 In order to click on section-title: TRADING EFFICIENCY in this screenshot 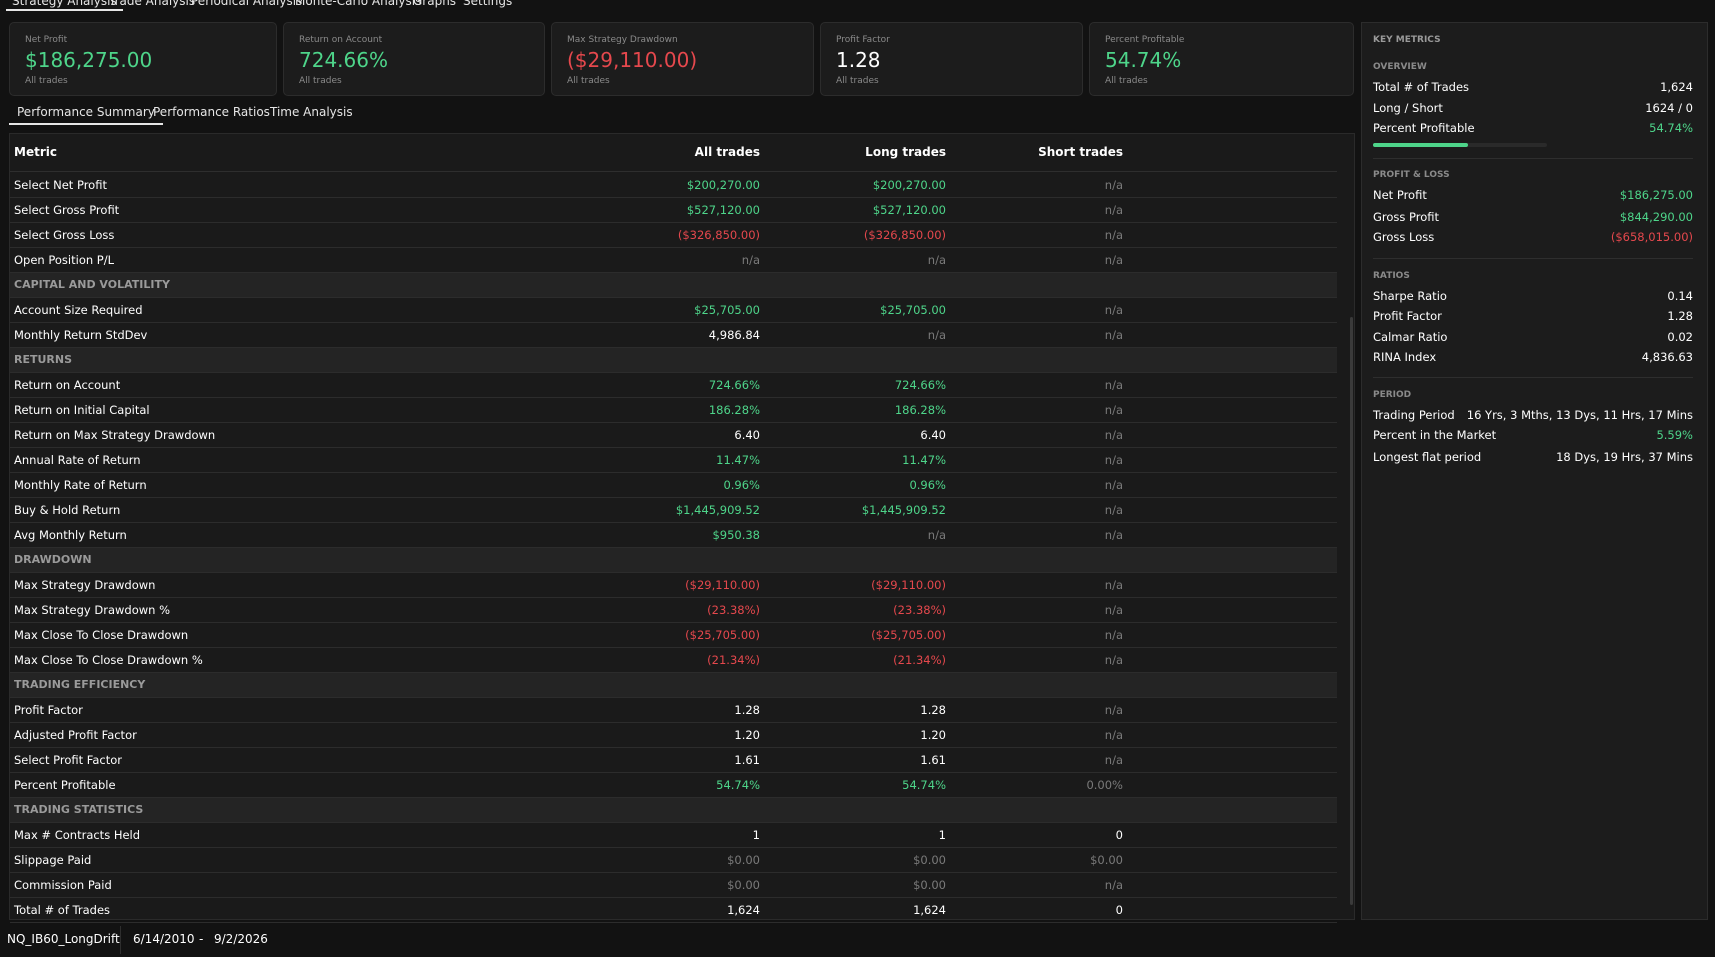, I will do `click(80, 684)`.